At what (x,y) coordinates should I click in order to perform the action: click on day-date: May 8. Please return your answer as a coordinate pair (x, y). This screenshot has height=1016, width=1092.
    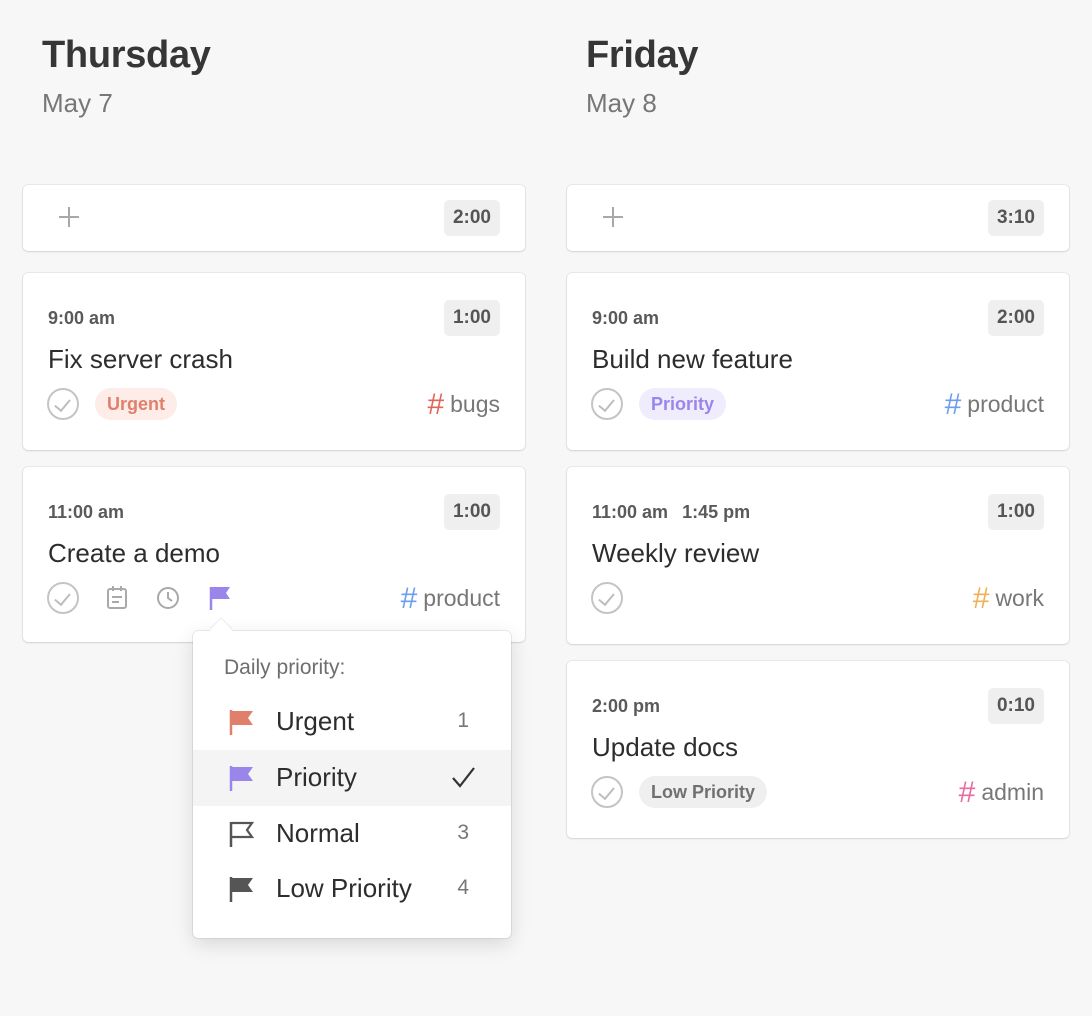
    Looking at the image, I should click on (621, 103).